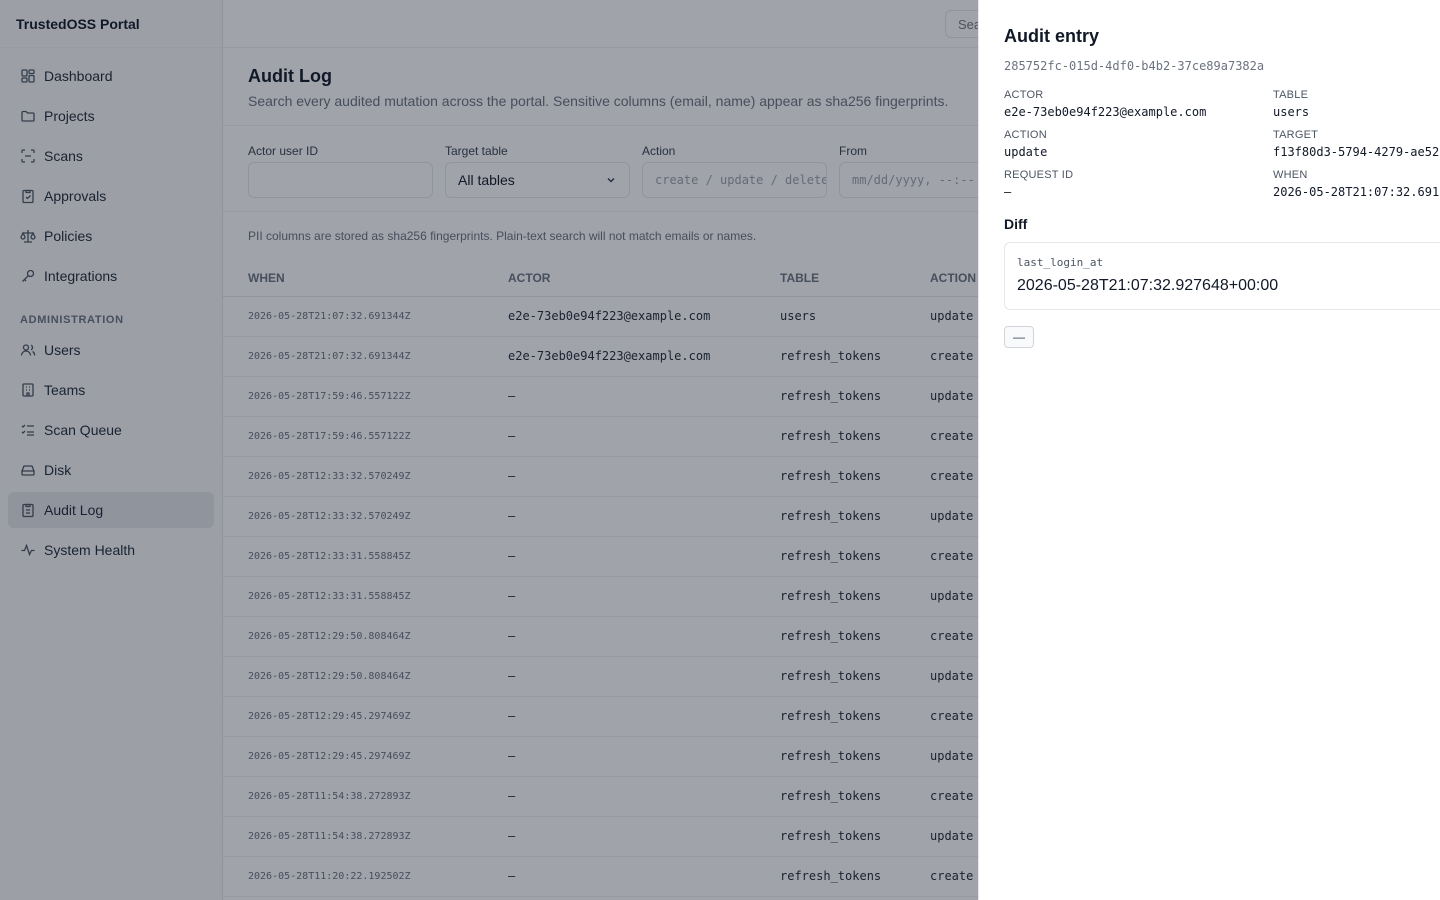 Image resolution: width=1440 pixels, height=900 pixels. What do you see at coordinates (1356, 152) in the screenshot?
I see `field-value: f13f80d3-5794-4279-ae52-` at bounding box center [1356, 152].